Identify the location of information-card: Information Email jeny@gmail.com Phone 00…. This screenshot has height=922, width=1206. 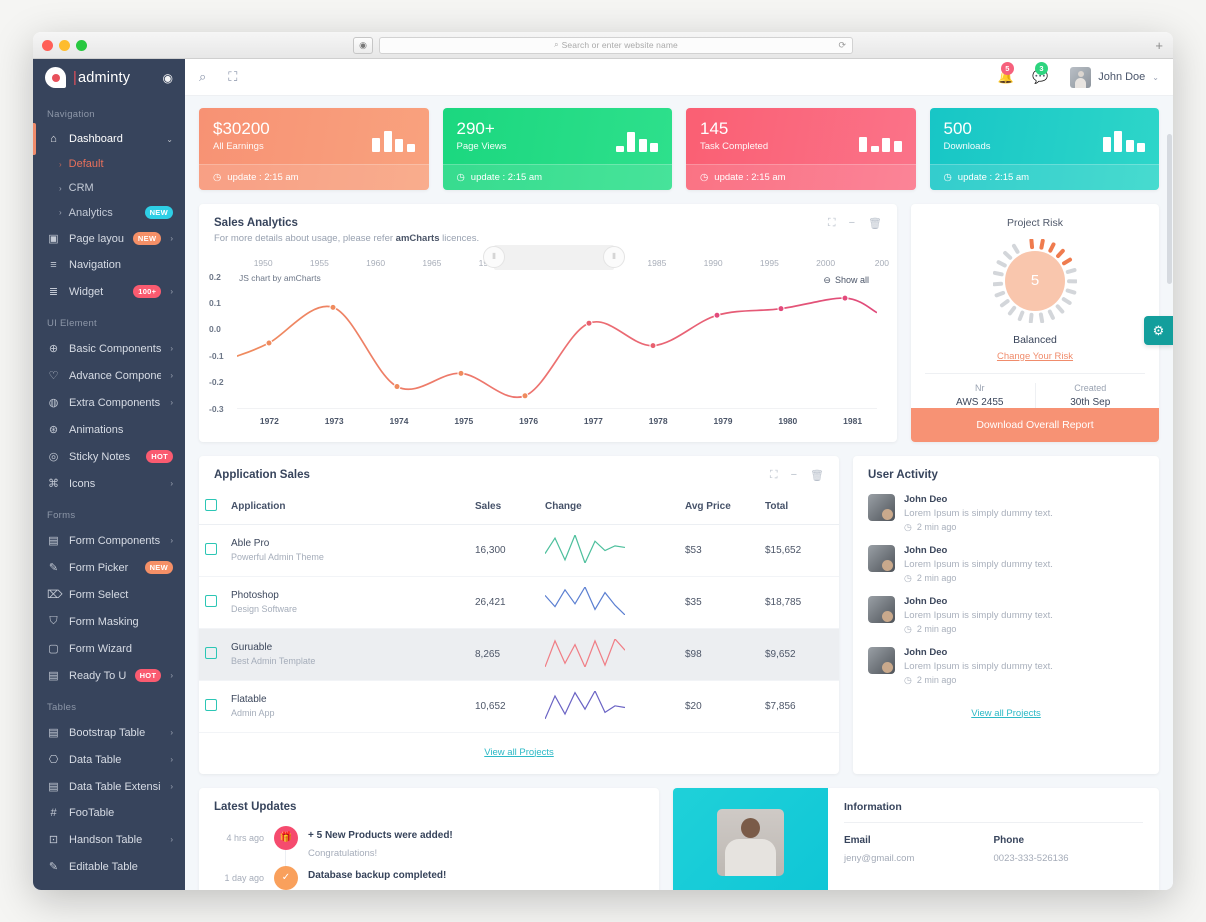
(916, 838).